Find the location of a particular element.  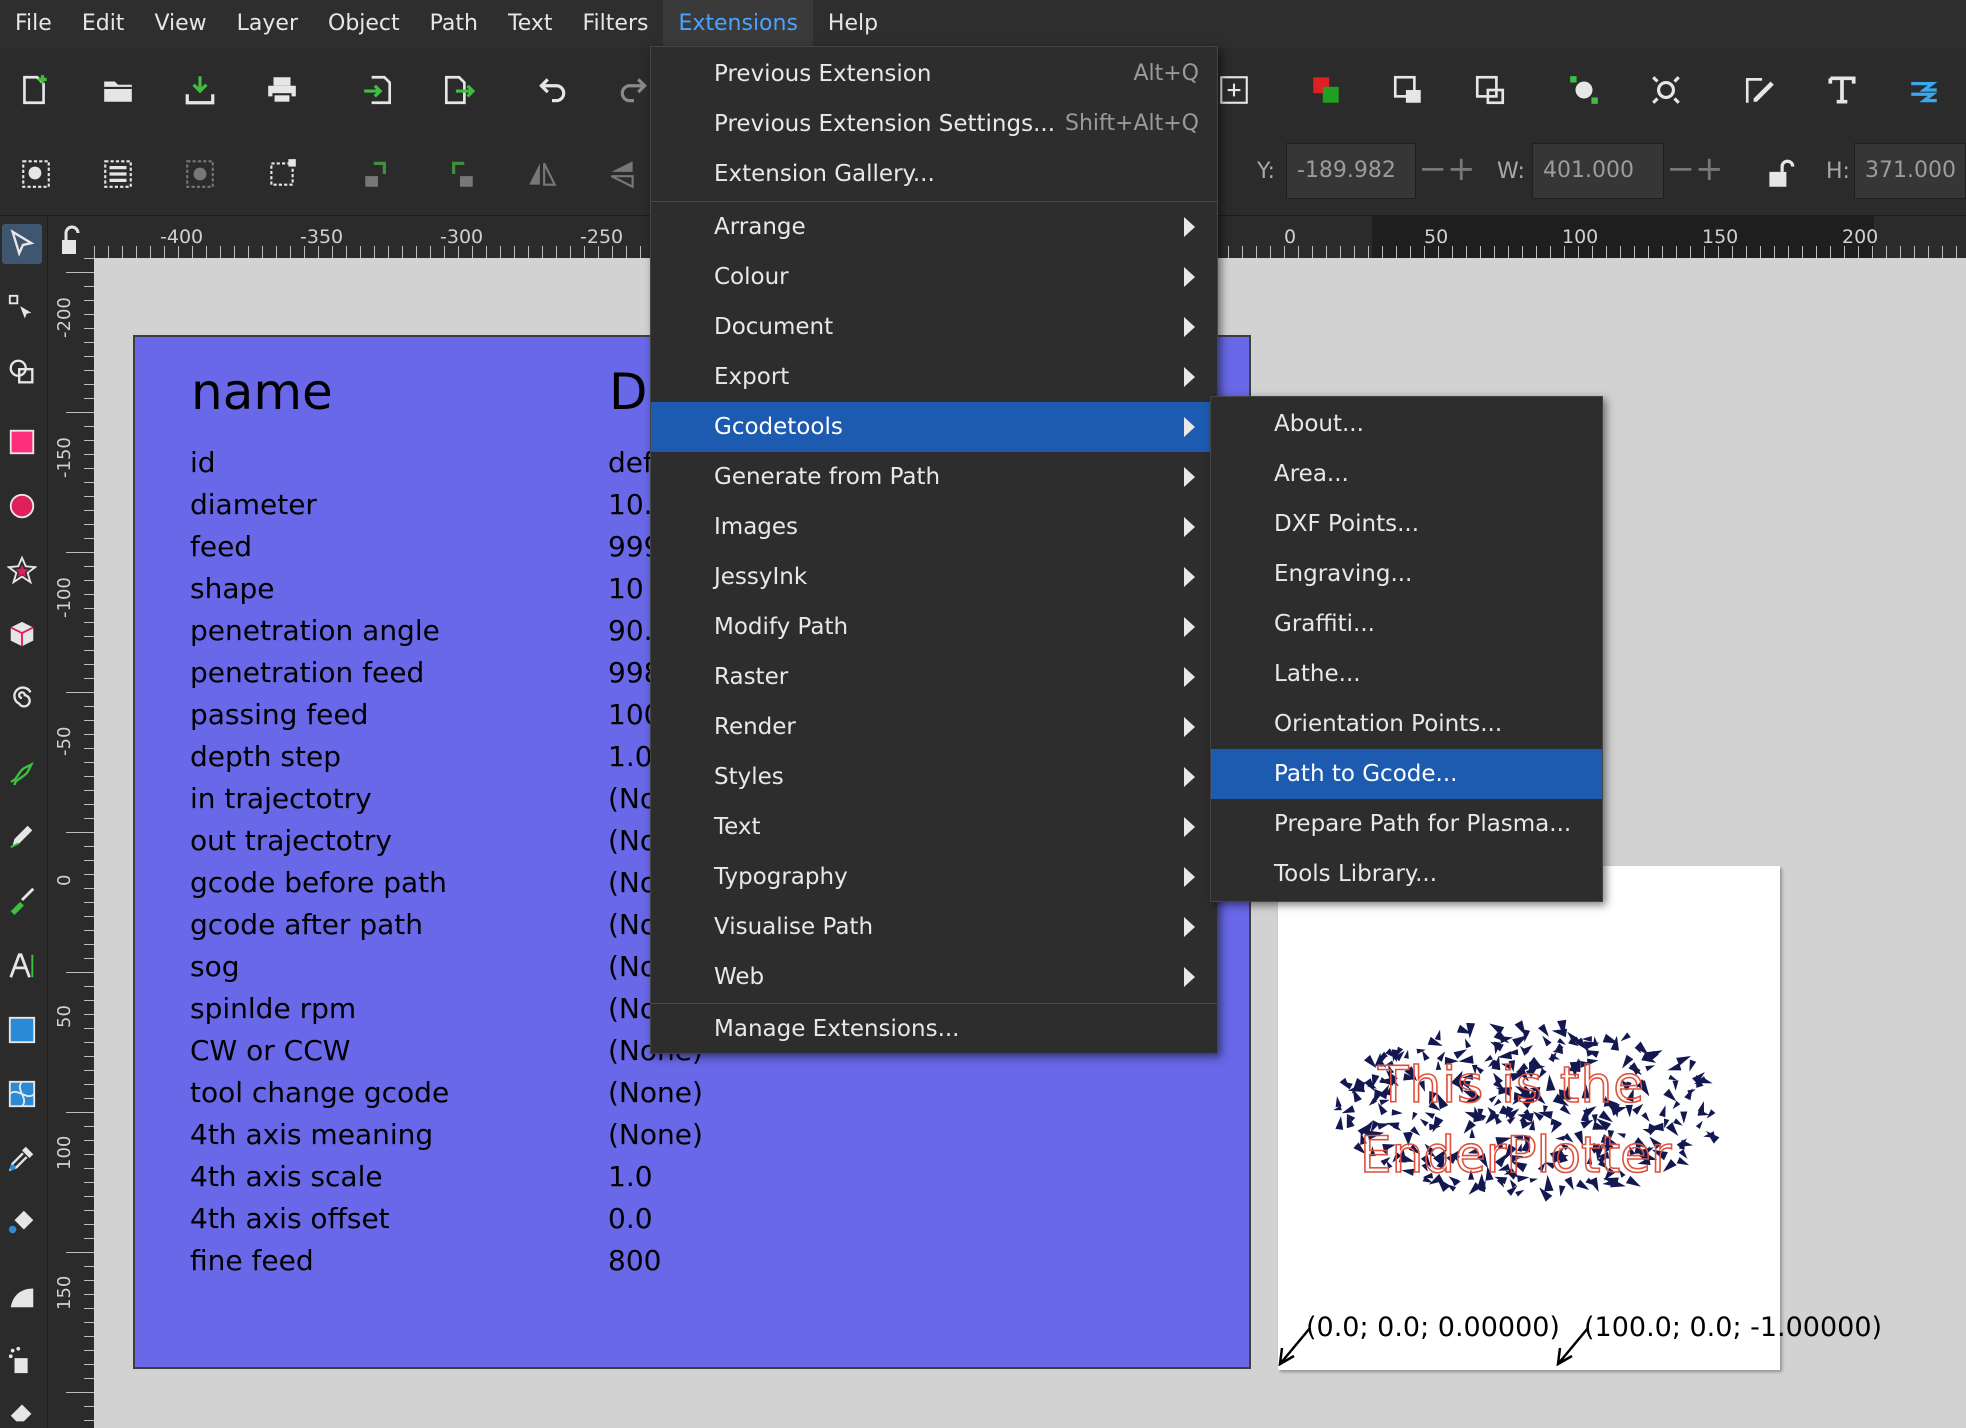

ellipse-tool-icon is located at coordinates (22, 506).